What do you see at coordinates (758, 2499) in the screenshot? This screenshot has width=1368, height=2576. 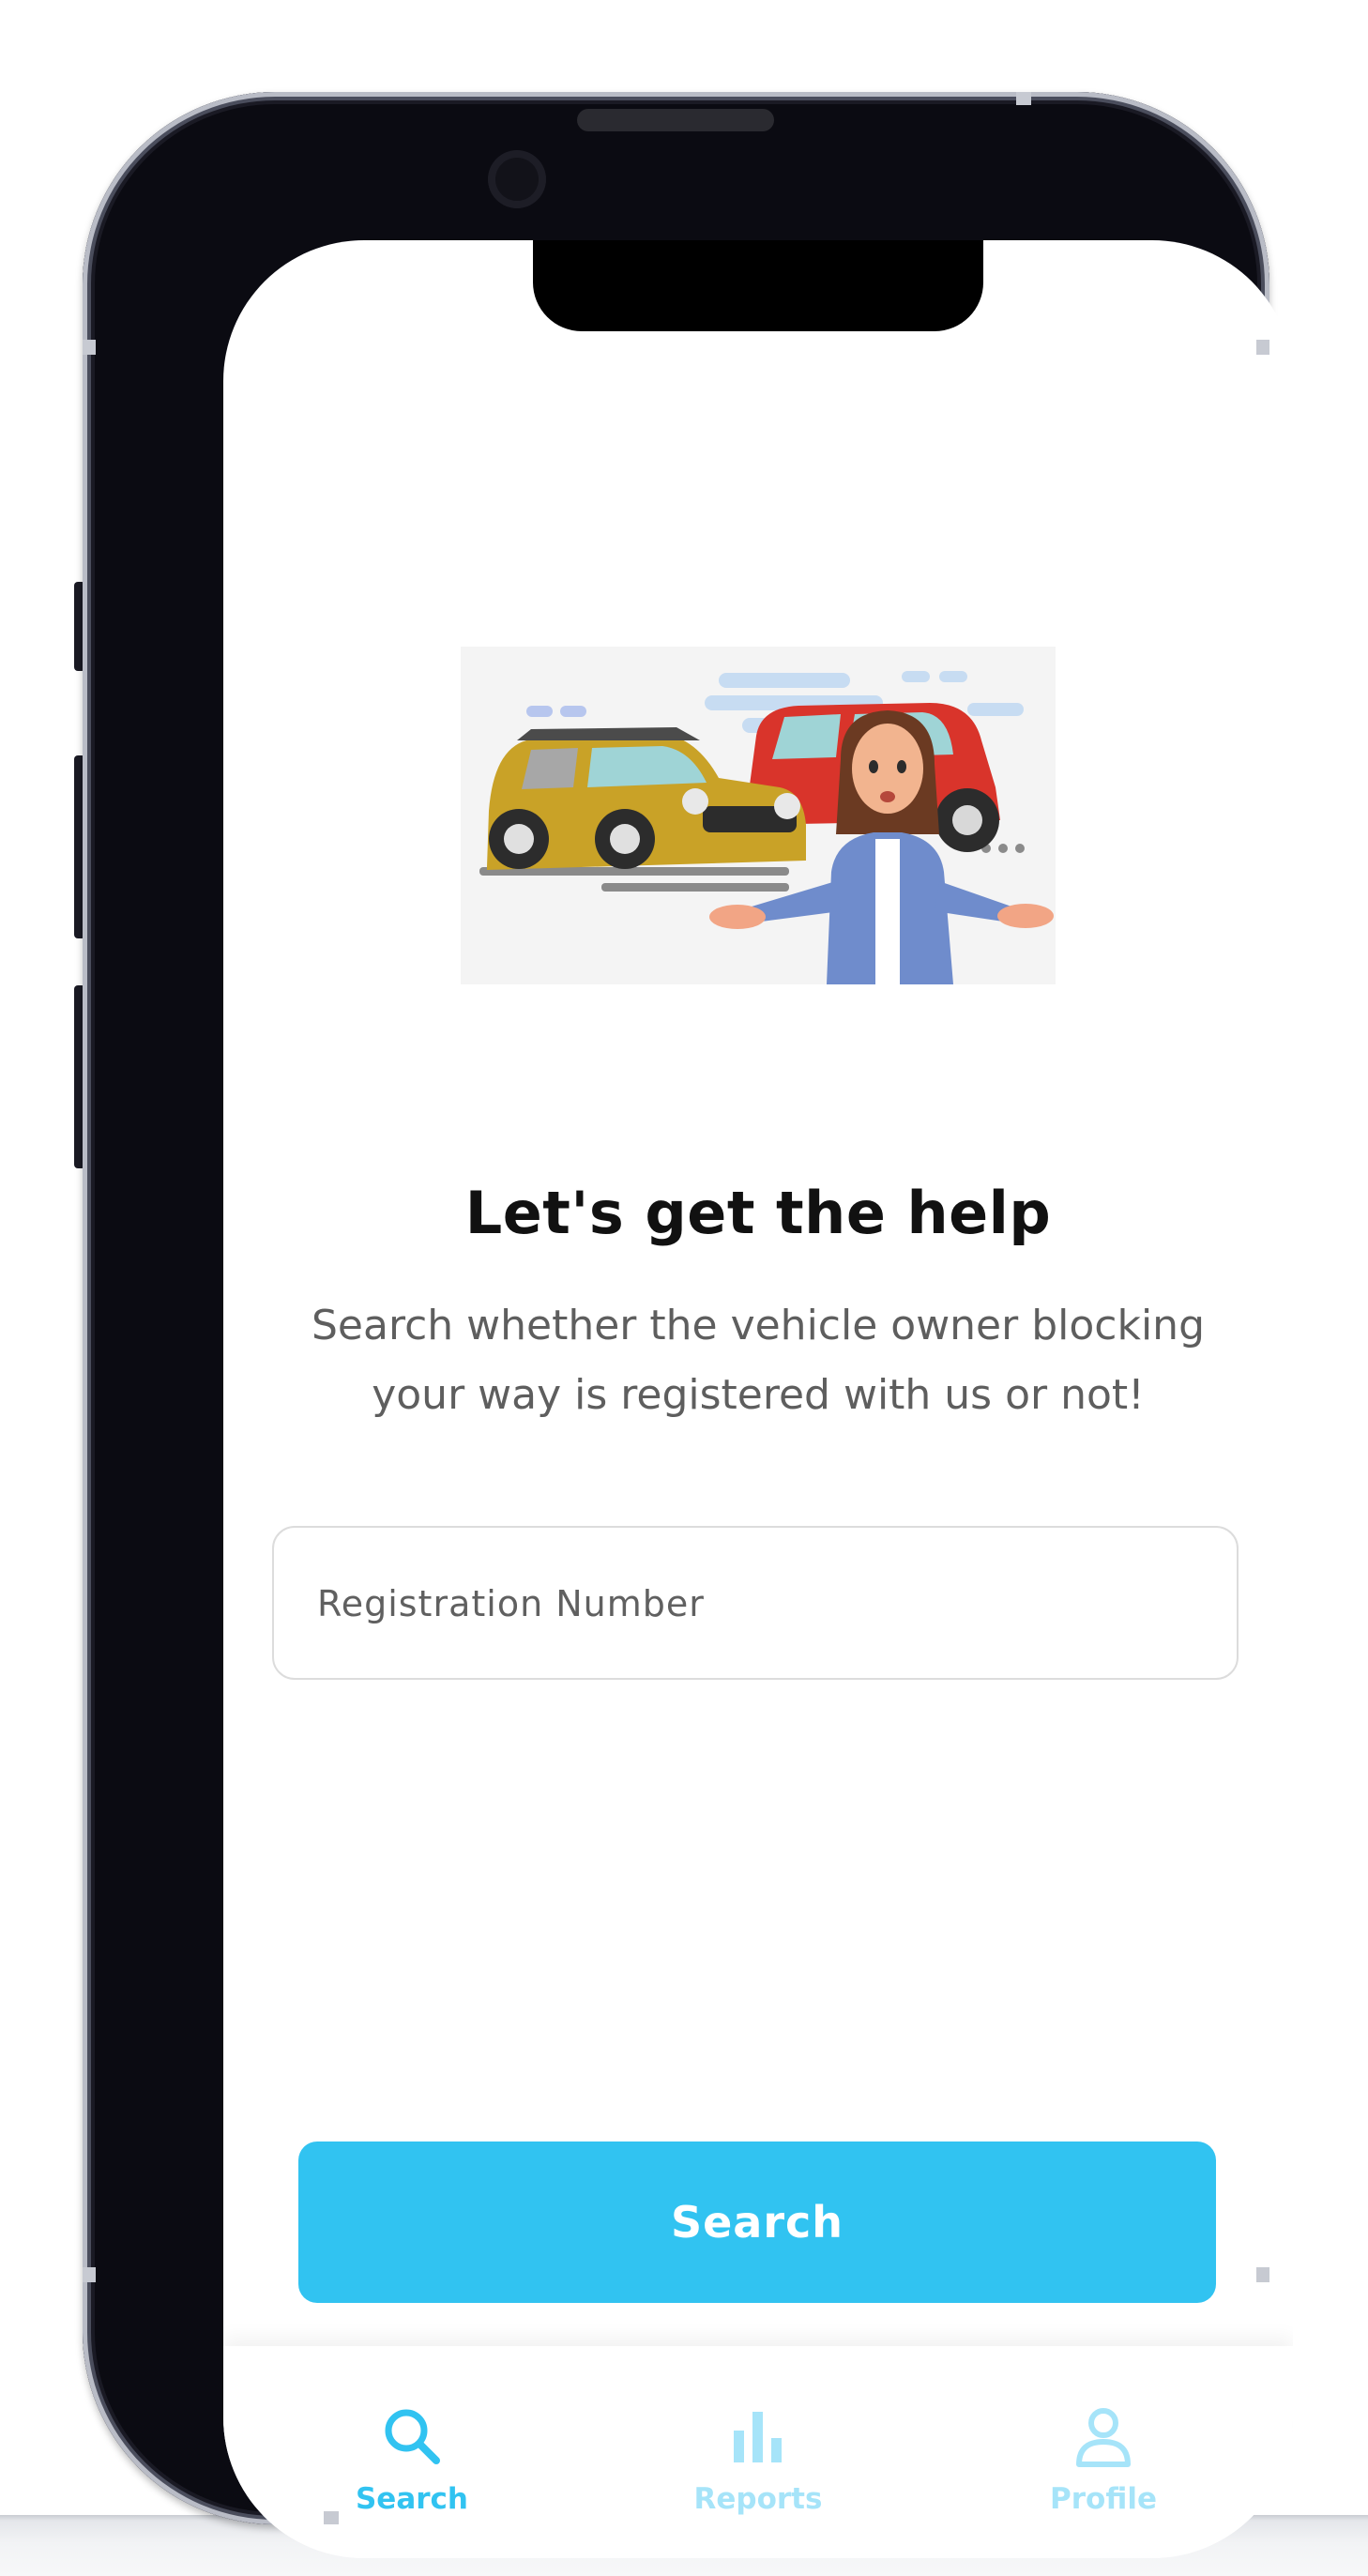 I see `tab-reports-label: Reports` at bounding box center [758, 2499].